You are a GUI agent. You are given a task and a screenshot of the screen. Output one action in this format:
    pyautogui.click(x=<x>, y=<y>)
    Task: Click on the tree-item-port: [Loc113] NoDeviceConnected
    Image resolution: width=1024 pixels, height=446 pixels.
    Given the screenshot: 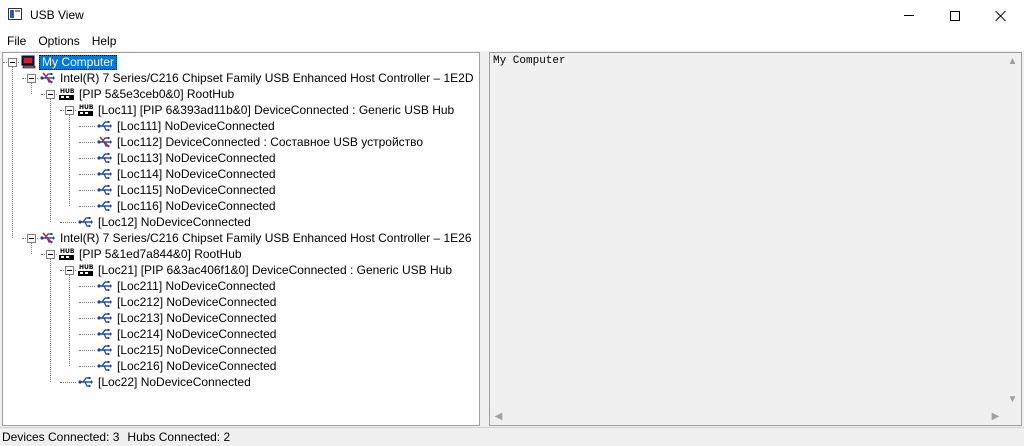 What is the action you would take?
    pyautogui.click(x=187, y=158)
    